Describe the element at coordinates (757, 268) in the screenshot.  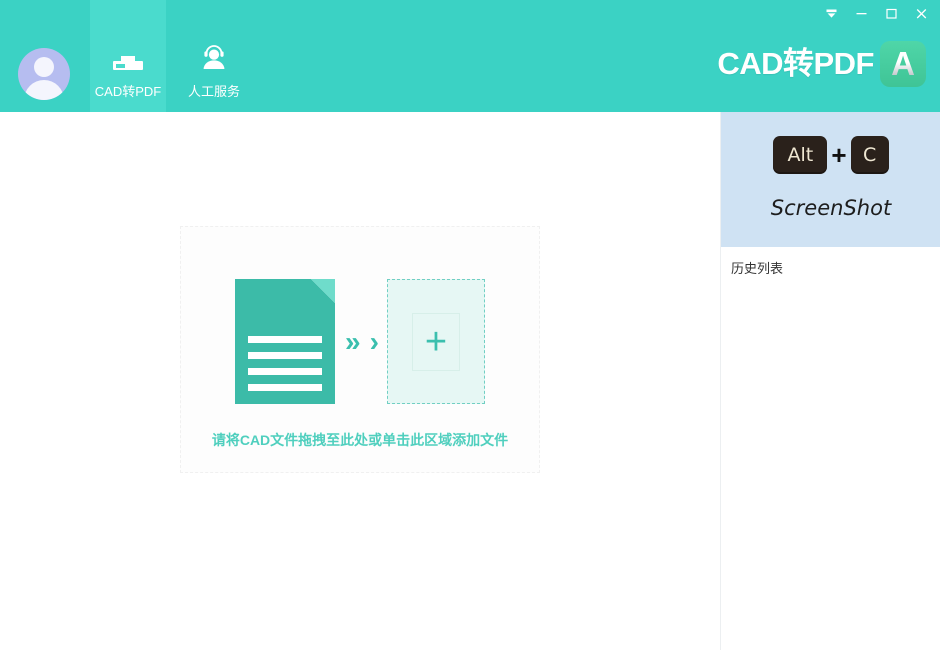
I see `history-list-title: 历史列表` at that location.